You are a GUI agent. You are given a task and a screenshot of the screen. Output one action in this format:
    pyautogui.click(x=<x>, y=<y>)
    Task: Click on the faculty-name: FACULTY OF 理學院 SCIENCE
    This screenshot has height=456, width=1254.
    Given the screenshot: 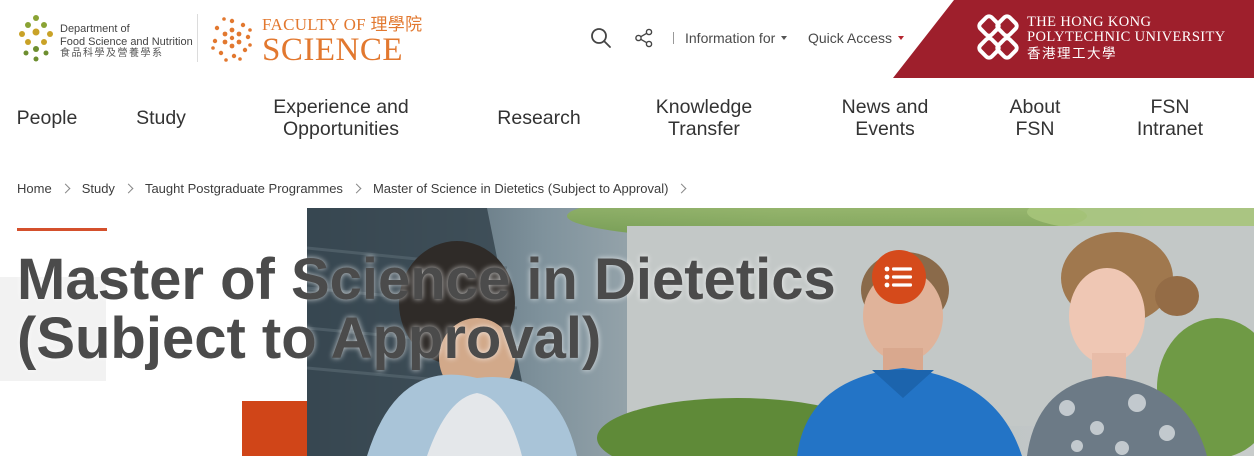 What is the action you would take?
    pyautogui.click(x=342, y=39)
    